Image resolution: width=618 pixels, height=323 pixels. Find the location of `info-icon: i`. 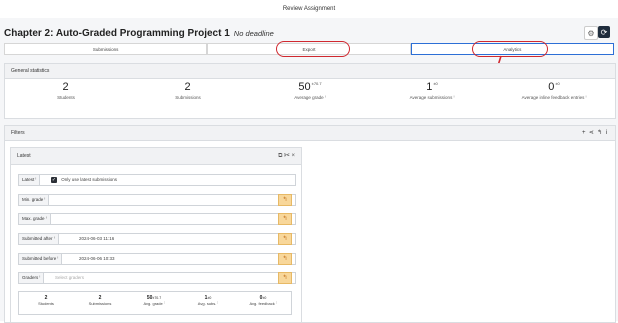

info-icon: i is located at coordinates (606, 133).